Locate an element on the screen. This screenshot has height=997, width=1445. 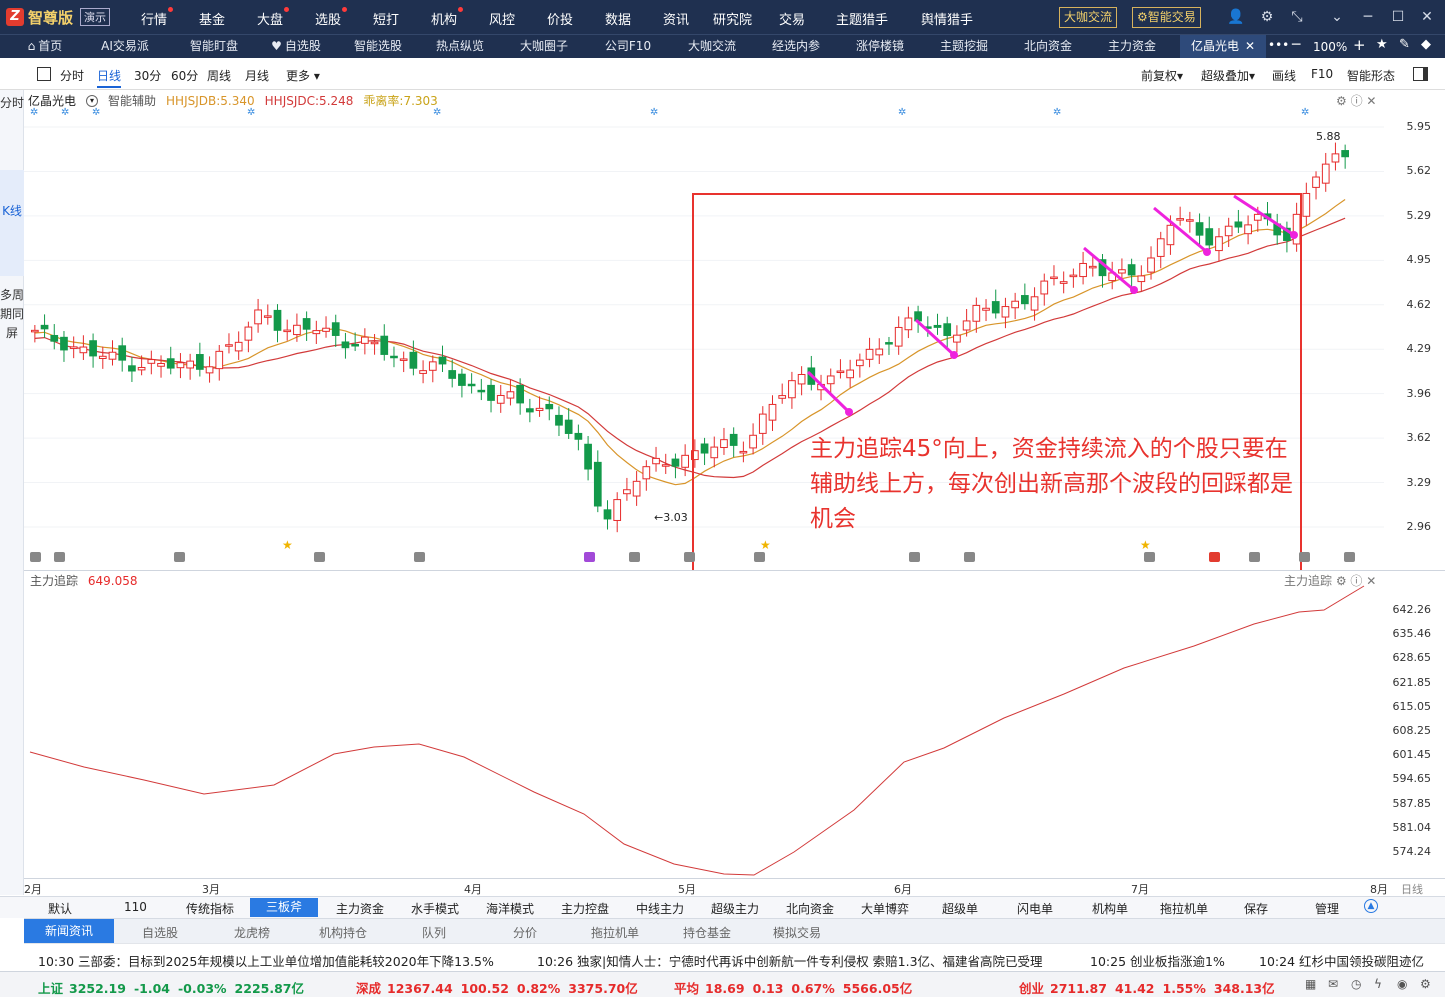
tag-icon: ◆ is located at coordinates (1426, 44).